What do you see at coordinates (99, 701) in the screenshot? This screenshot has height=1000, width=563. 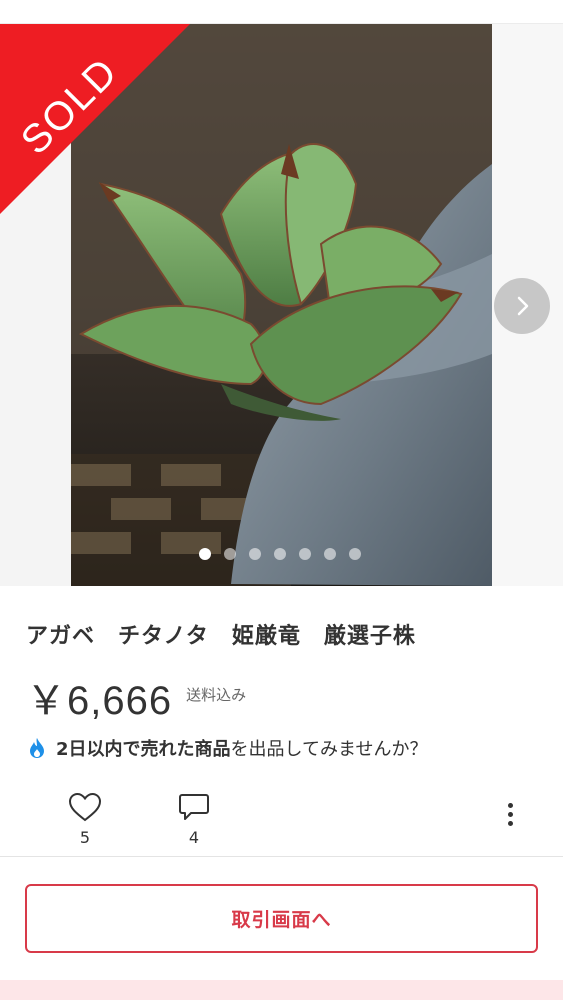 I see `item-price: ￥6,666` at bounding box center [99, 701].